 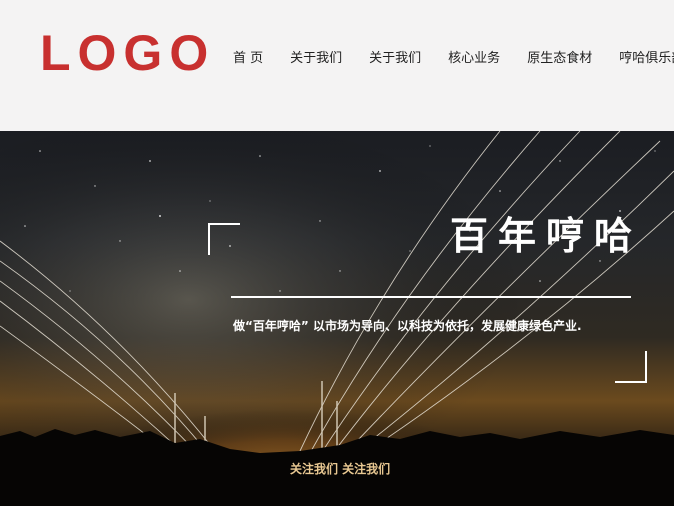 I want to click on follow-us-link: 关注我们 关注我们, so click(x=340, y=468).